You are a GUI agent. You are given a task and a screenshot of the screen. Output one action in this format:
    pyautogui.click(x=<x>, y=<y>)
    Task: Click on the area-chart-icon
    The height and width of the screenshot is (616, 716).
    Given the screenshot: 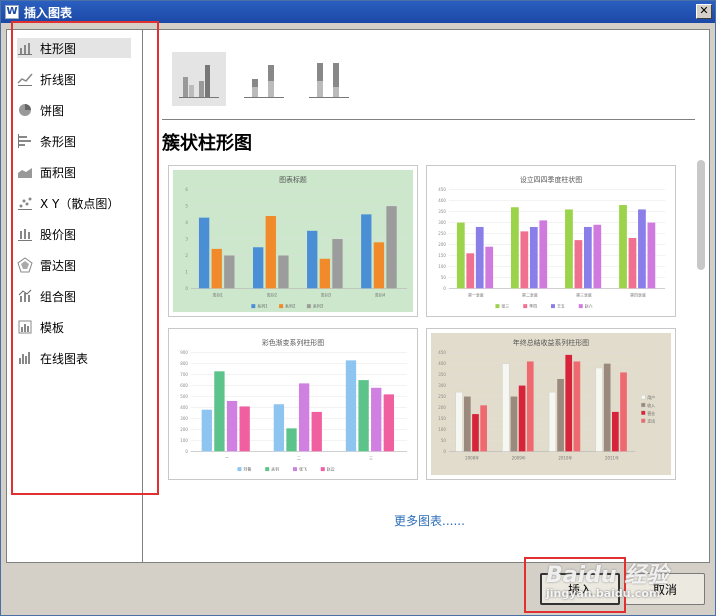 What is the action you would take?
    pyautogui.click(x=25, y=172)
    